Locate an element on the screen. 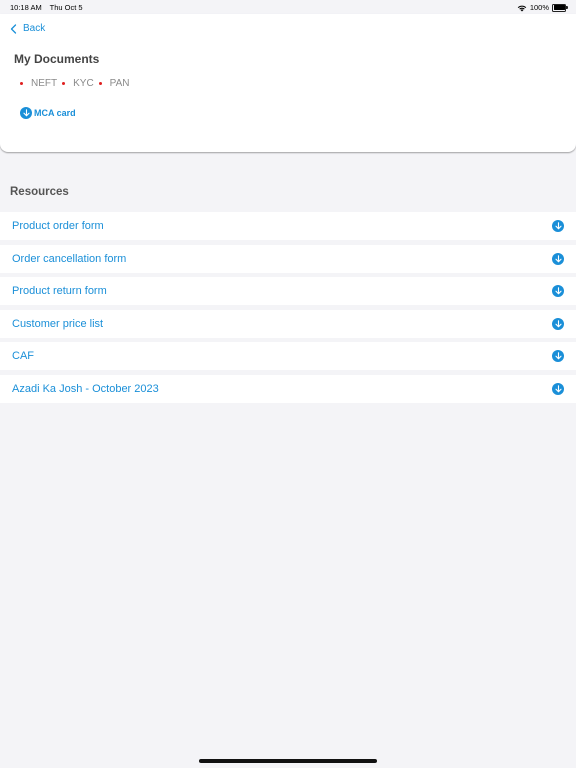  document-tags: NEFT KYC PAN is located at coordinates (77, 83).